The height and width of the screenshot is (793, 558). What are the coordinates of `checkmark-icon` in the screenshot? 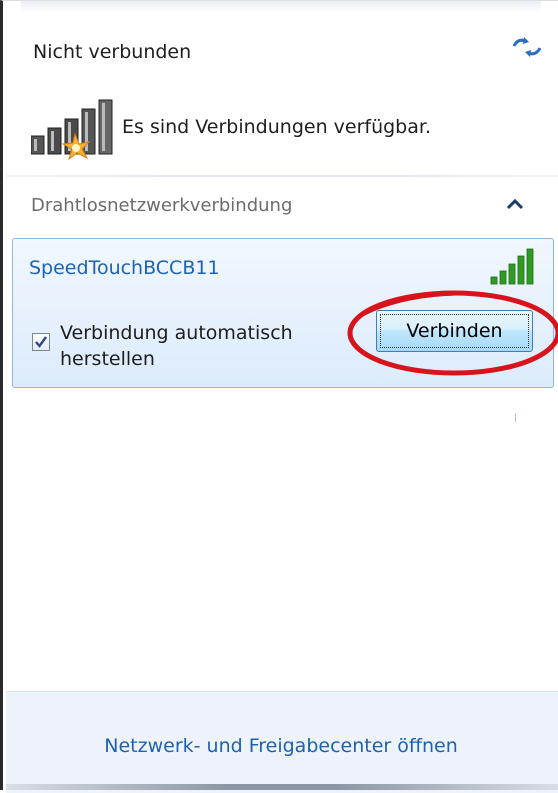 It's located at (41, 342).